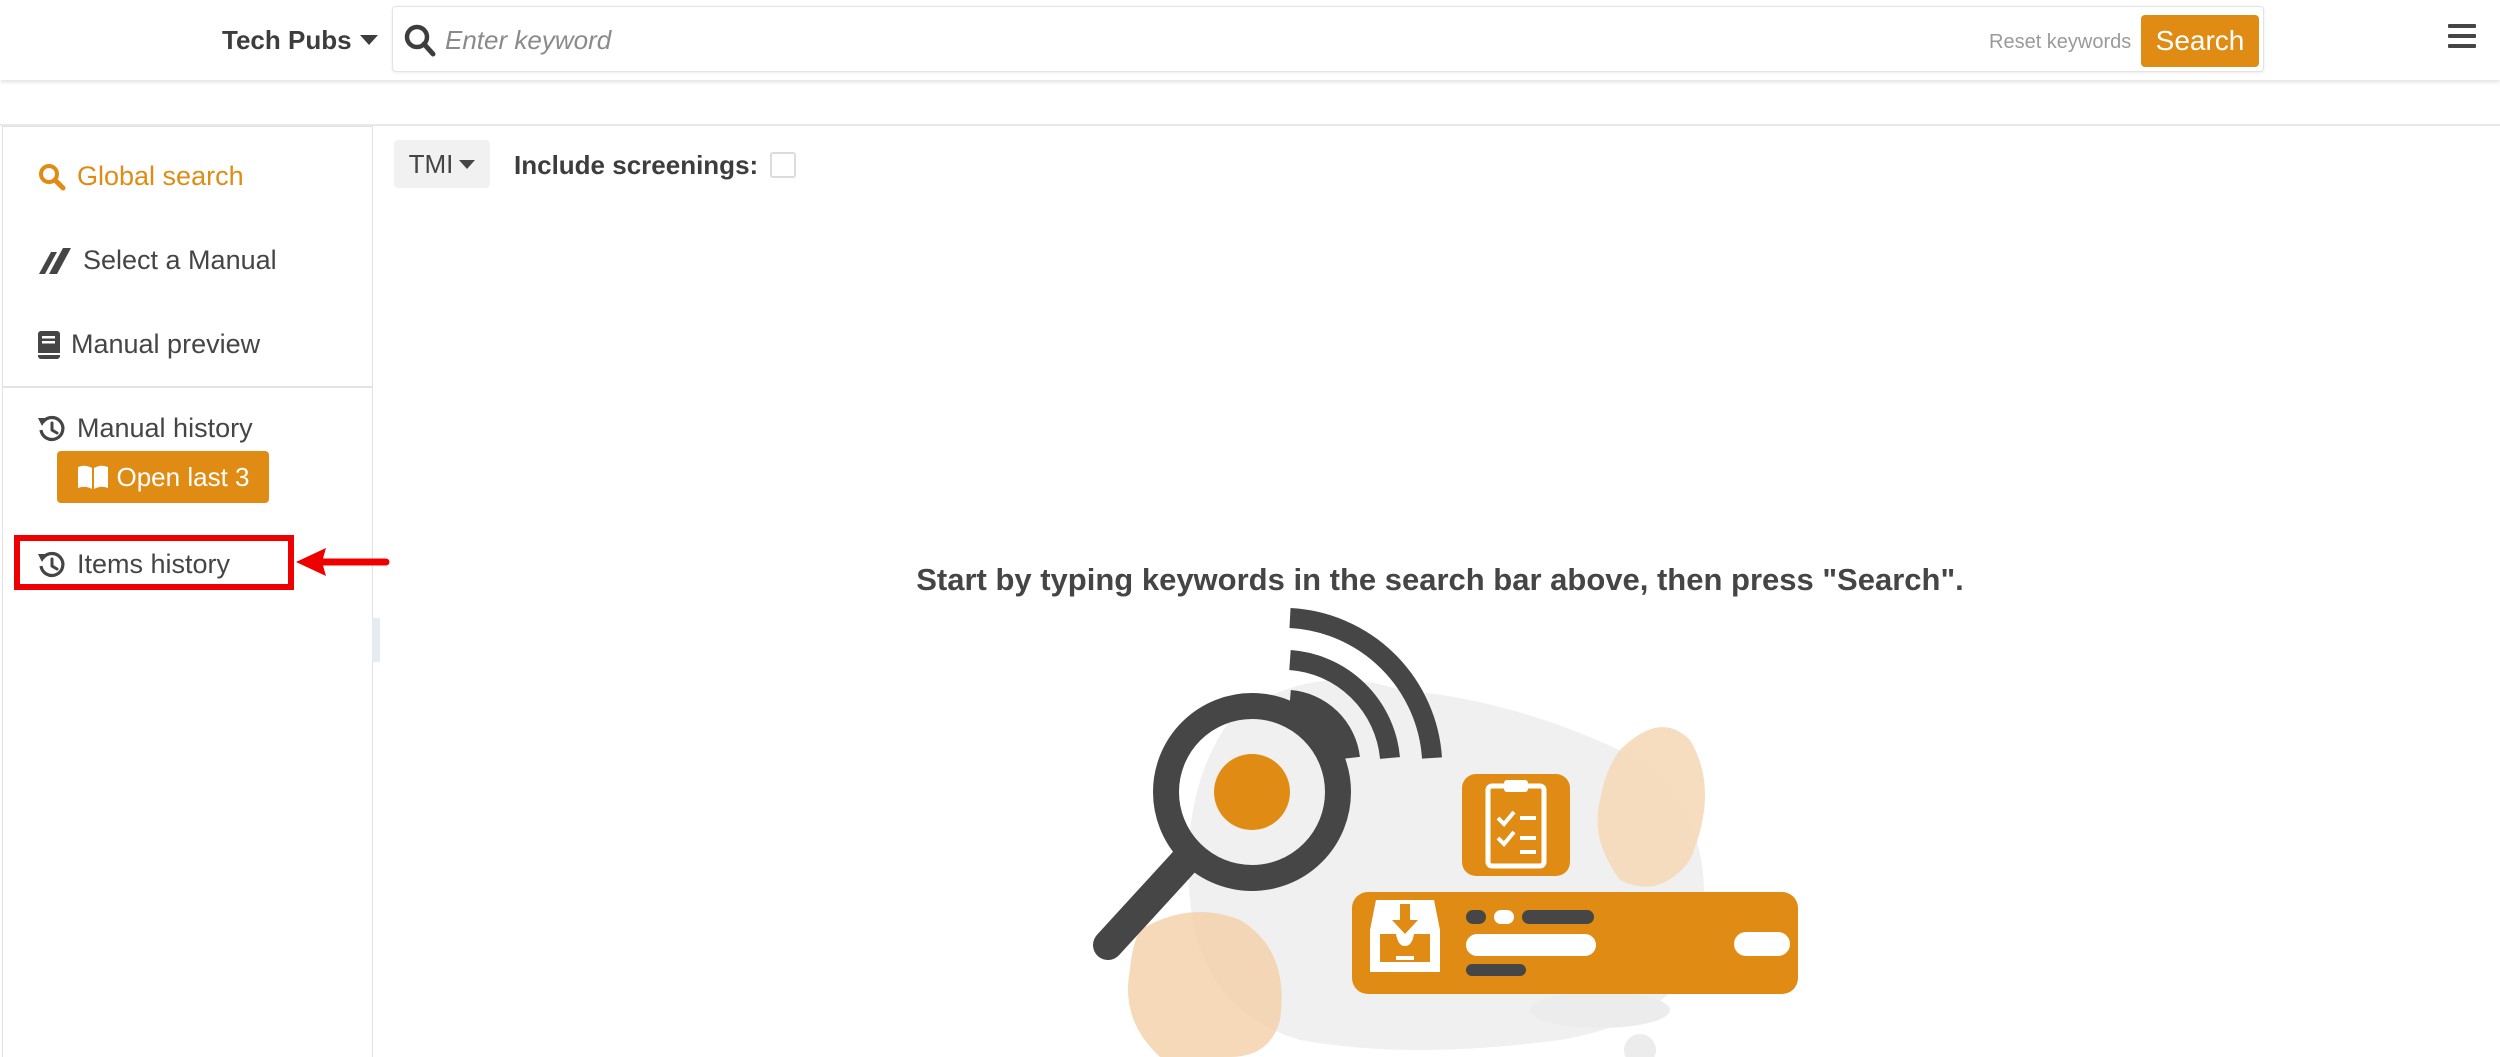 This screenshot has width=2500, height=1057. Describe the element at coordinates (636, 165) in the screenshot. I see `include-screenings-label: Include screenings:` at that location.